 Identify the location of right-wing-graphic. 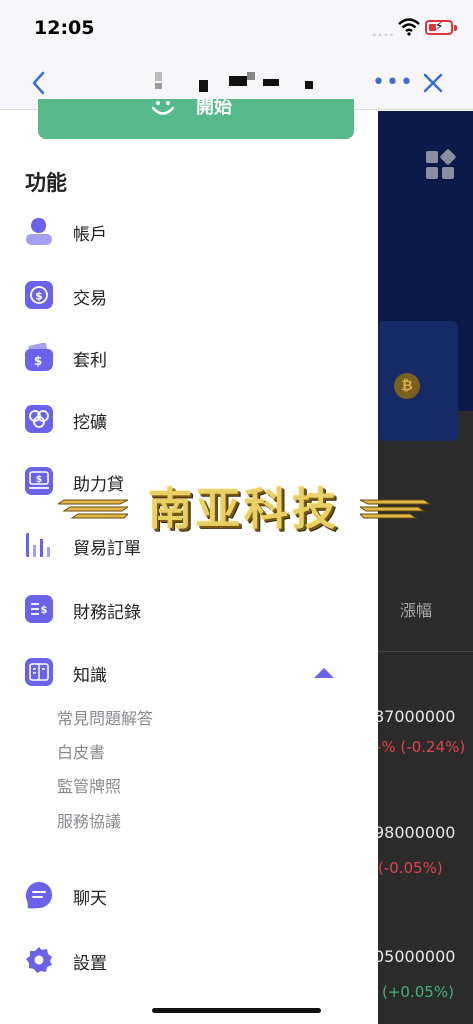
(395, 509).